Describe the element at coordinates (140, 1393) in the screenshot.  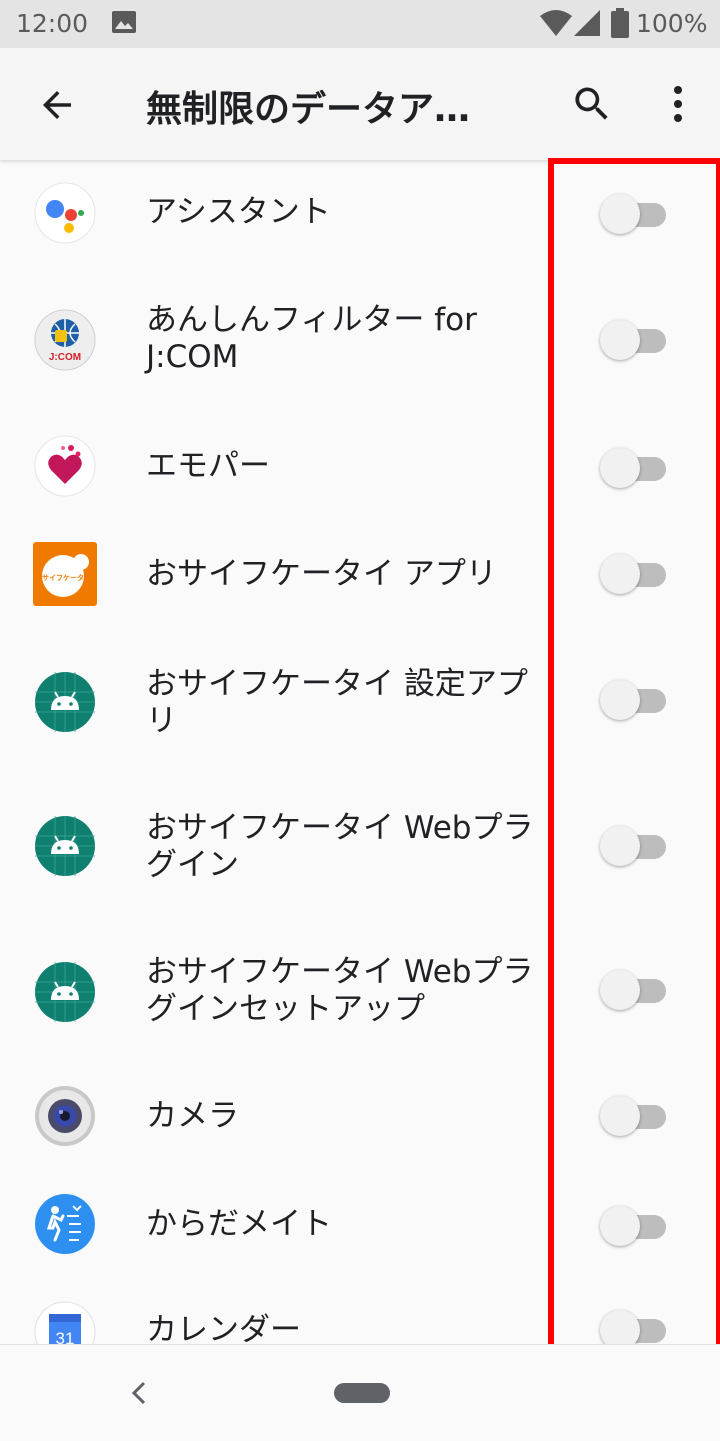
I see `nav-back-icon` at that location.